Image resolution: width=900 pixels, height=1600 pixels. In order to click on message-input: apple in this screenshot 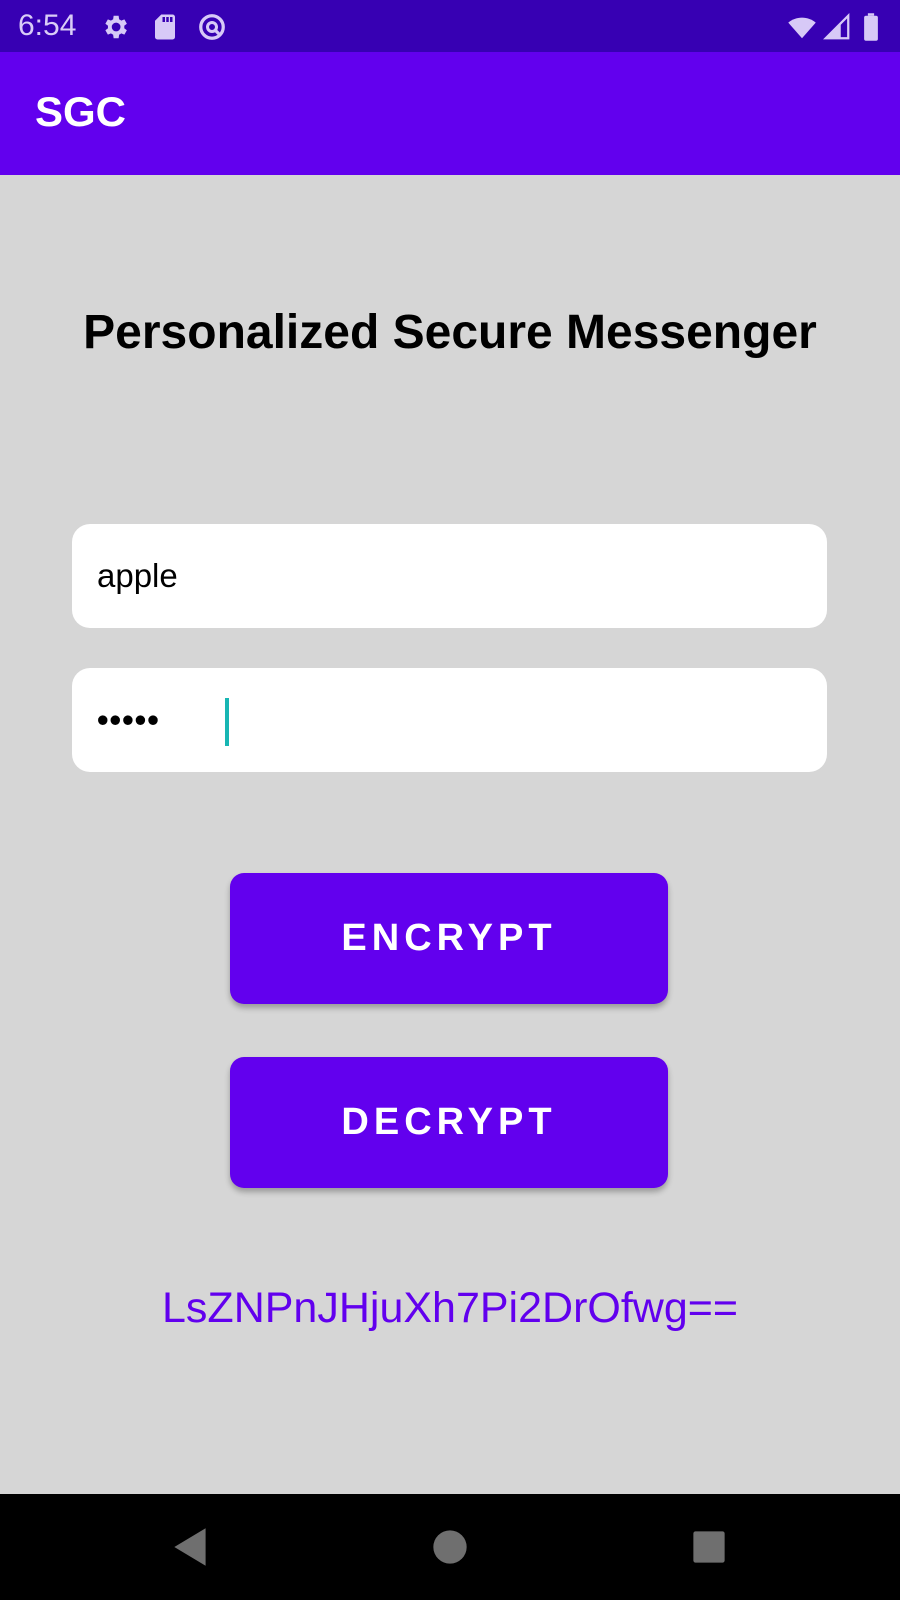, I will do `click(449, 576)`.